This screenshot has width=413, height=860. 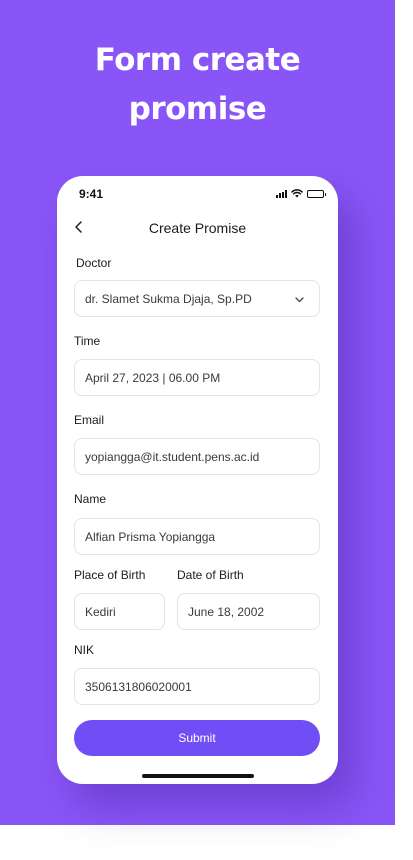 What do you see at coordinates (316, 193) in the screenshot?
I see `battery-icon` at bounding box center [316, 193].